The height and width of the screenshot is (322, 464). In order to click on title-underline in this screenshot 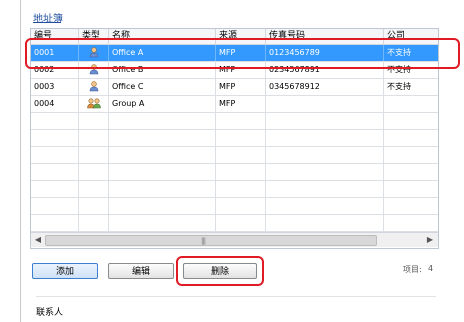, I will do `click(47, 22)`.